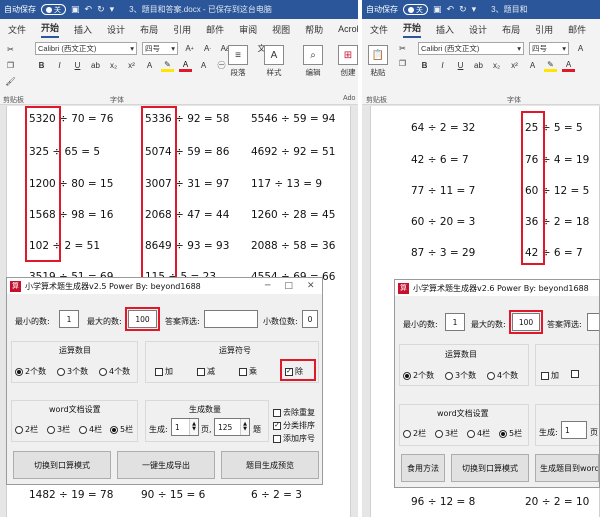 The height and width of the screenshot is (517, 600). I want to click on format-painter-icon: 🖌, so click(10, 81).